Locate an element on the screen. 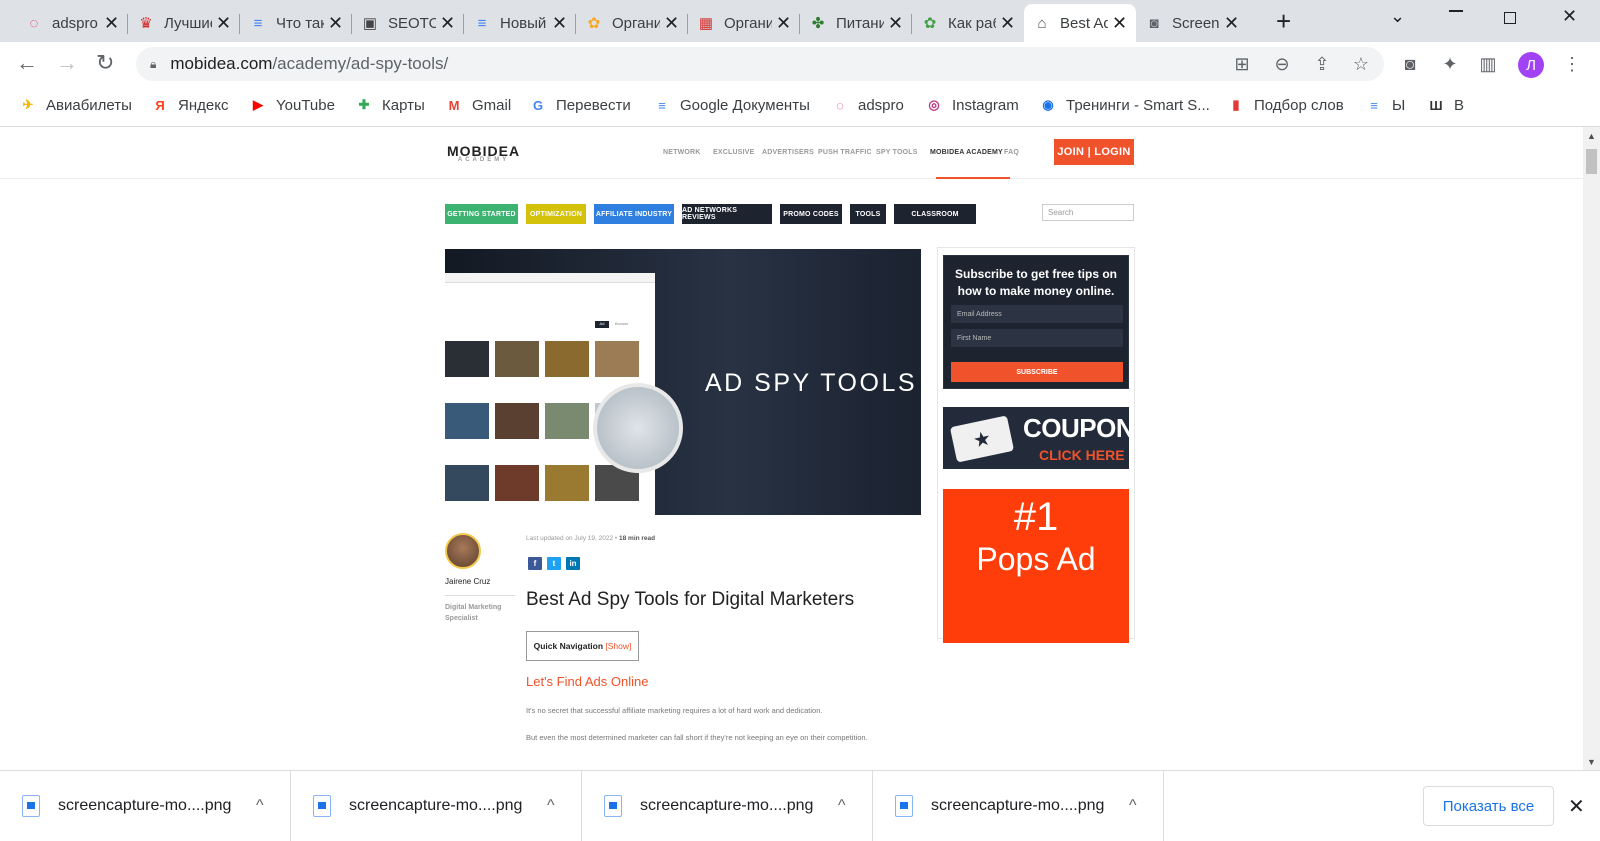 This screenshot has height=841, width=1600. nav-item-7: FAQ is located at coordinates (1011, 152).